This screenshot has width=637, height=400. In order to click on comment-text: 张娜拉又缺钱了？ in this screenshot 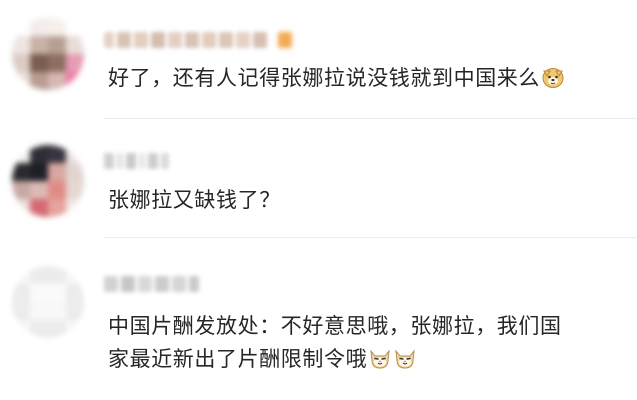, I will do `click(194, 200)`.